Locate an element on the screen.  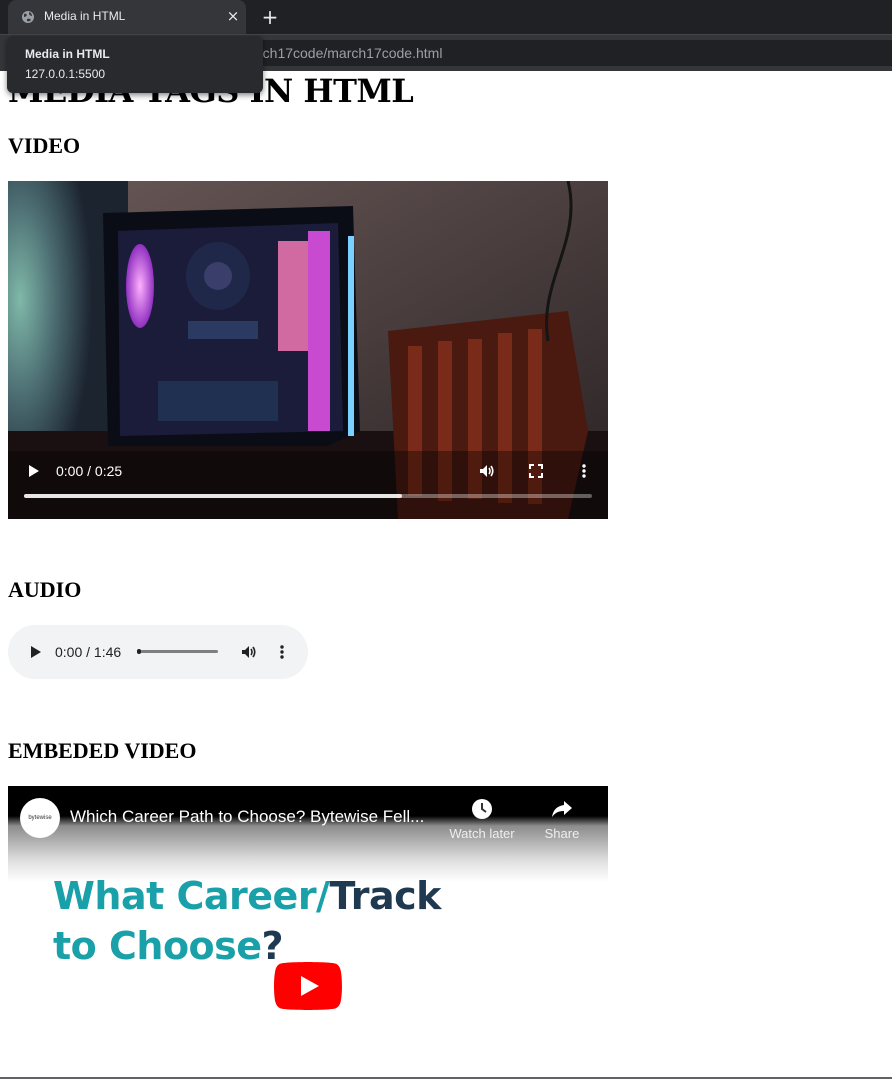
video-progress-buffered is located at coordinates (213, 496).